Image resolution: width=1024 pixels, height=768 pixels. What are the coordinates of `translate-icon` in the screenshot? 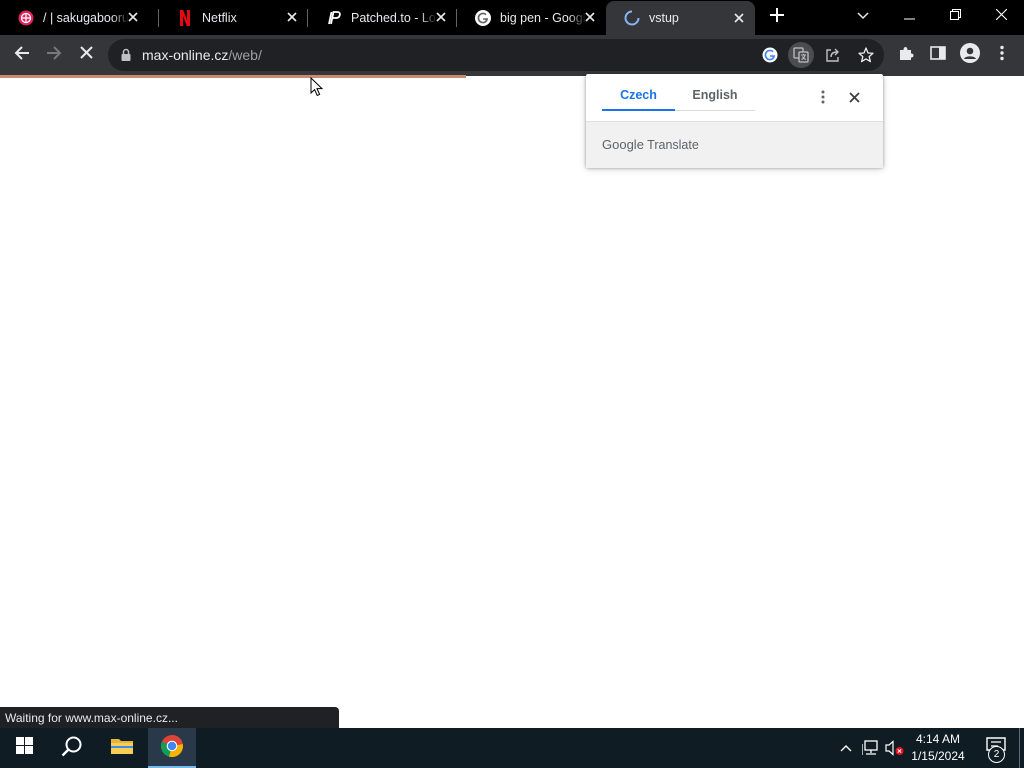 It's located at (801, 55).